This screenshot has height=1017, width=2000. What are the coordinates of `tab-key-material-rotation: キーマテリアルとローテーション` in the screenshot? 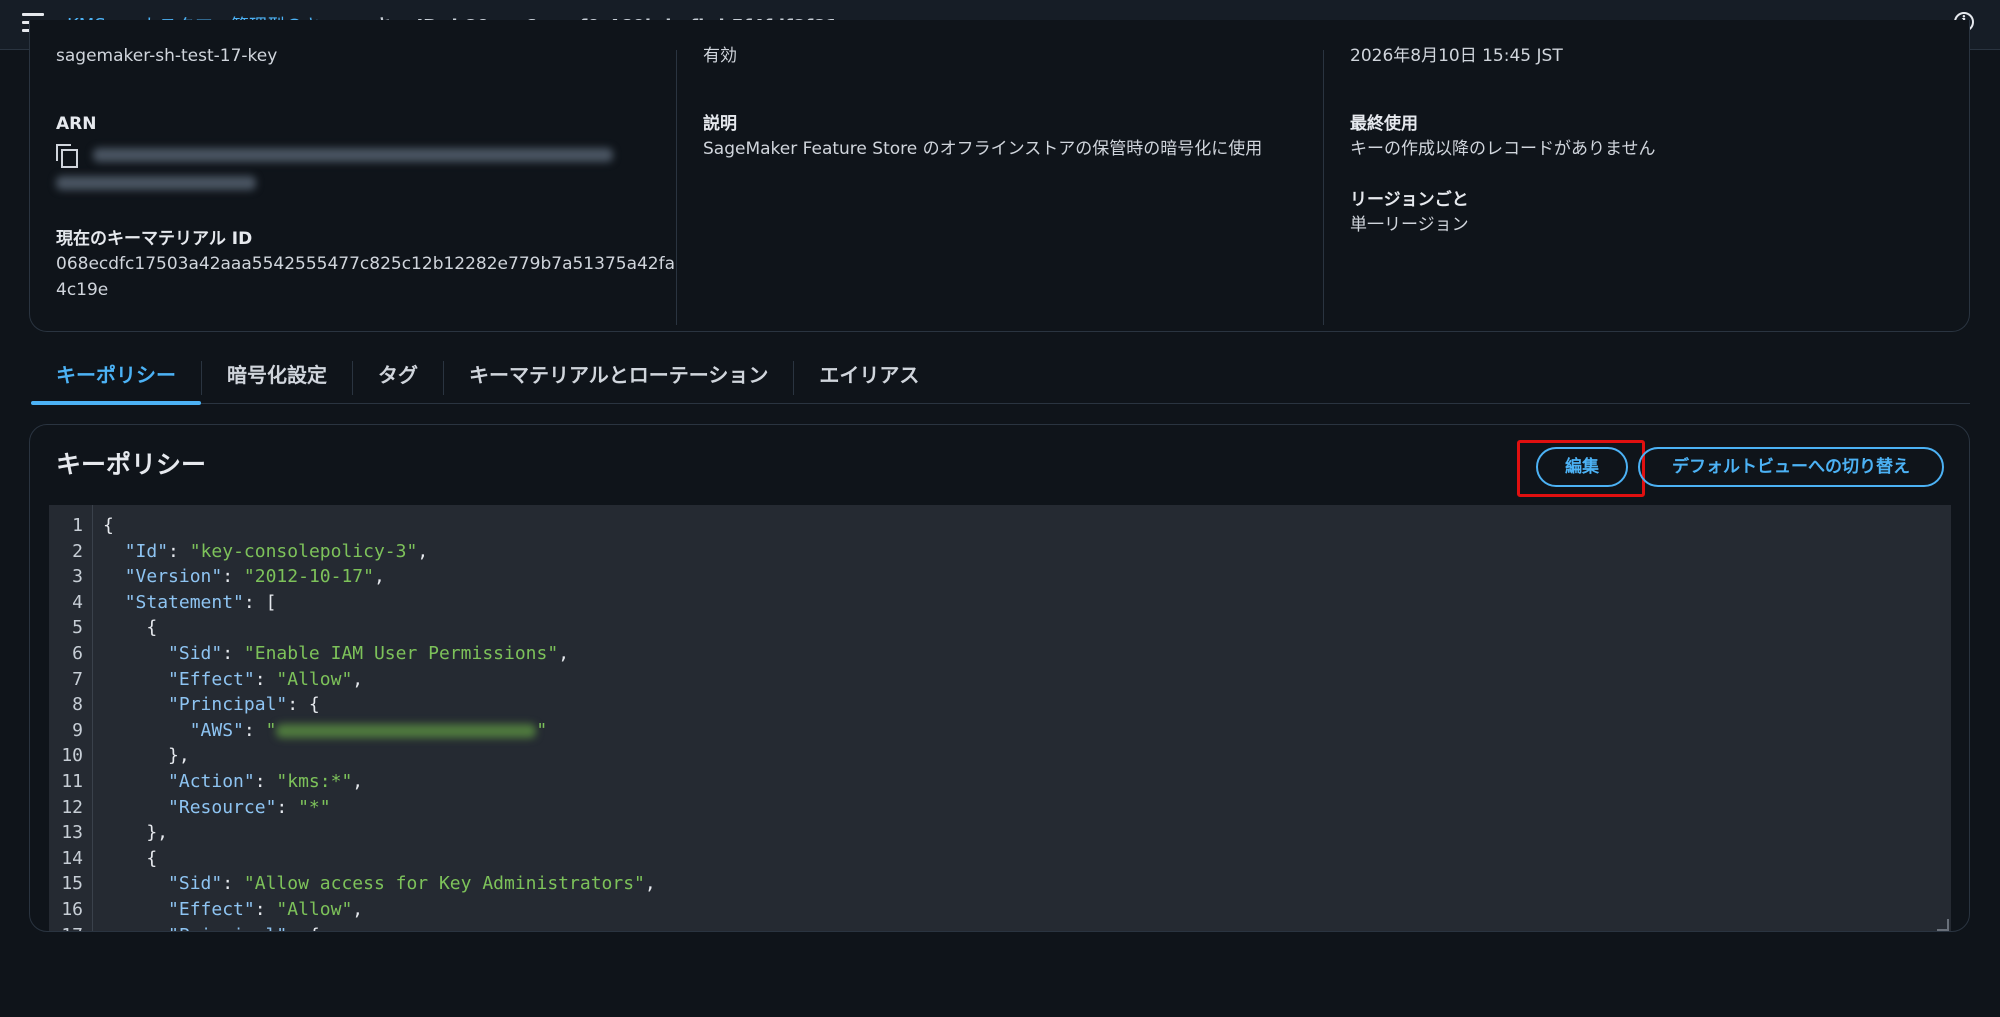 It's located at (618, 378).